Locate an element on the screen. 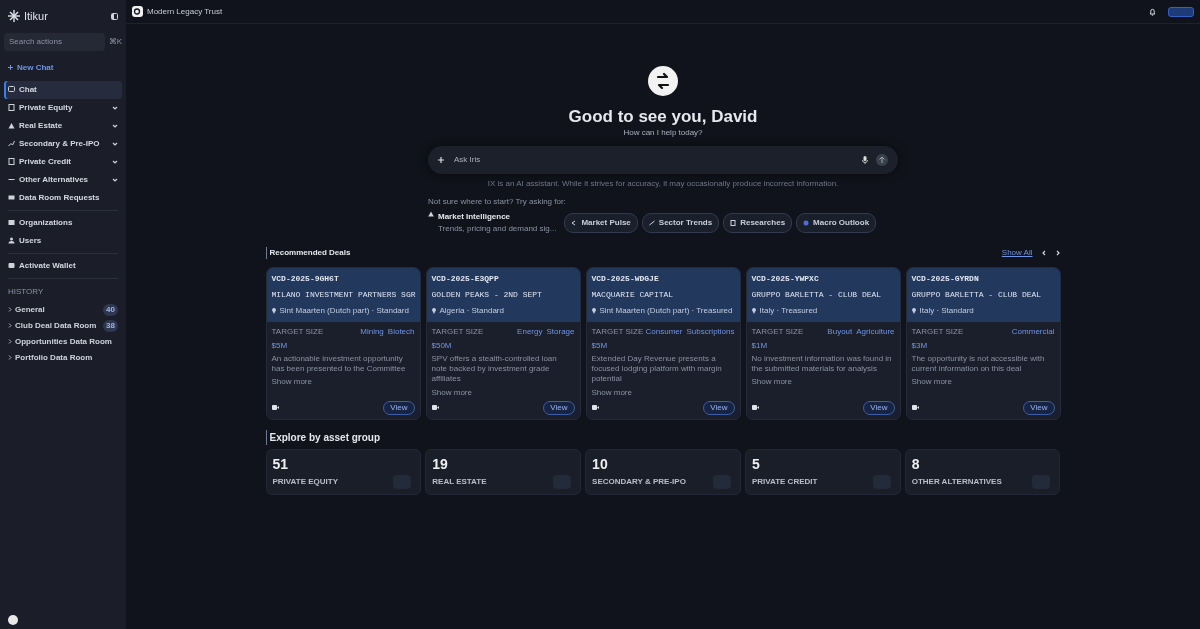  nav-item: Chat is located at coordinates (63, 89).